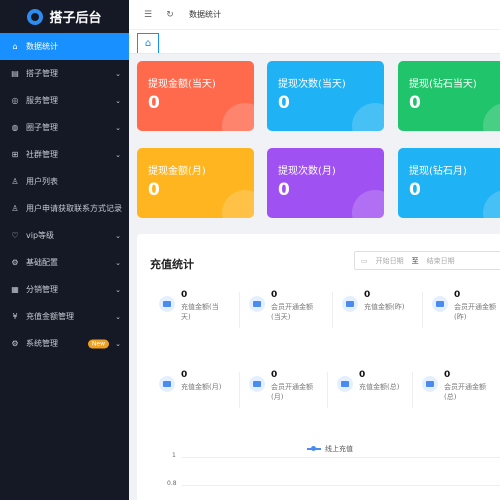 The width and height of the screenshot is (500, 500). I want to click on top-header: ☰ ↻ 数据统计, so click(314, 15).